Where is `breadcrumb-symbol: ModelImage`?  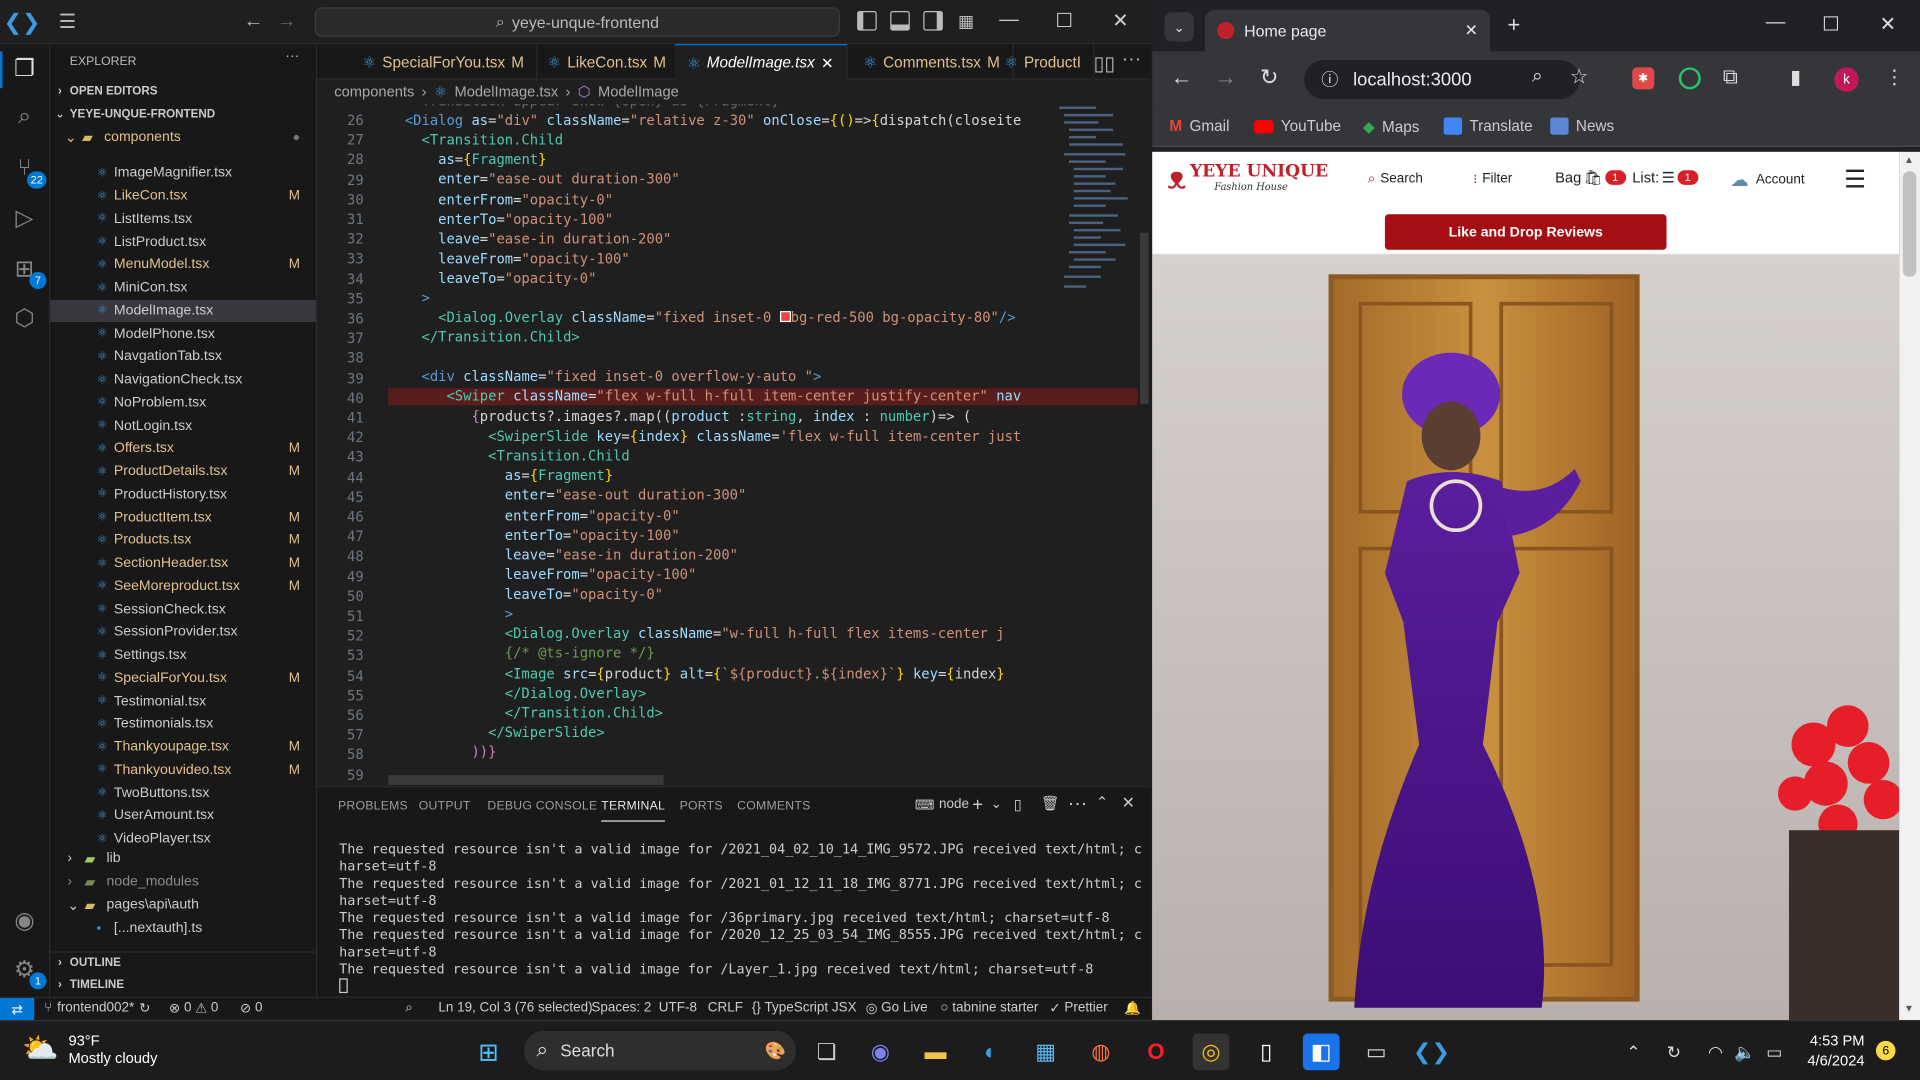
breadcrumb-symbol: ModelImage is located at coordinates (638, 91).